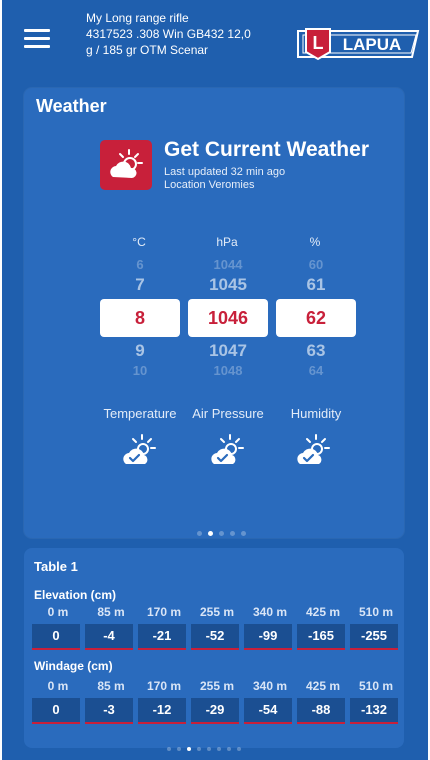  I want to click on elevation-value-cell: -165, so click(321, 637).